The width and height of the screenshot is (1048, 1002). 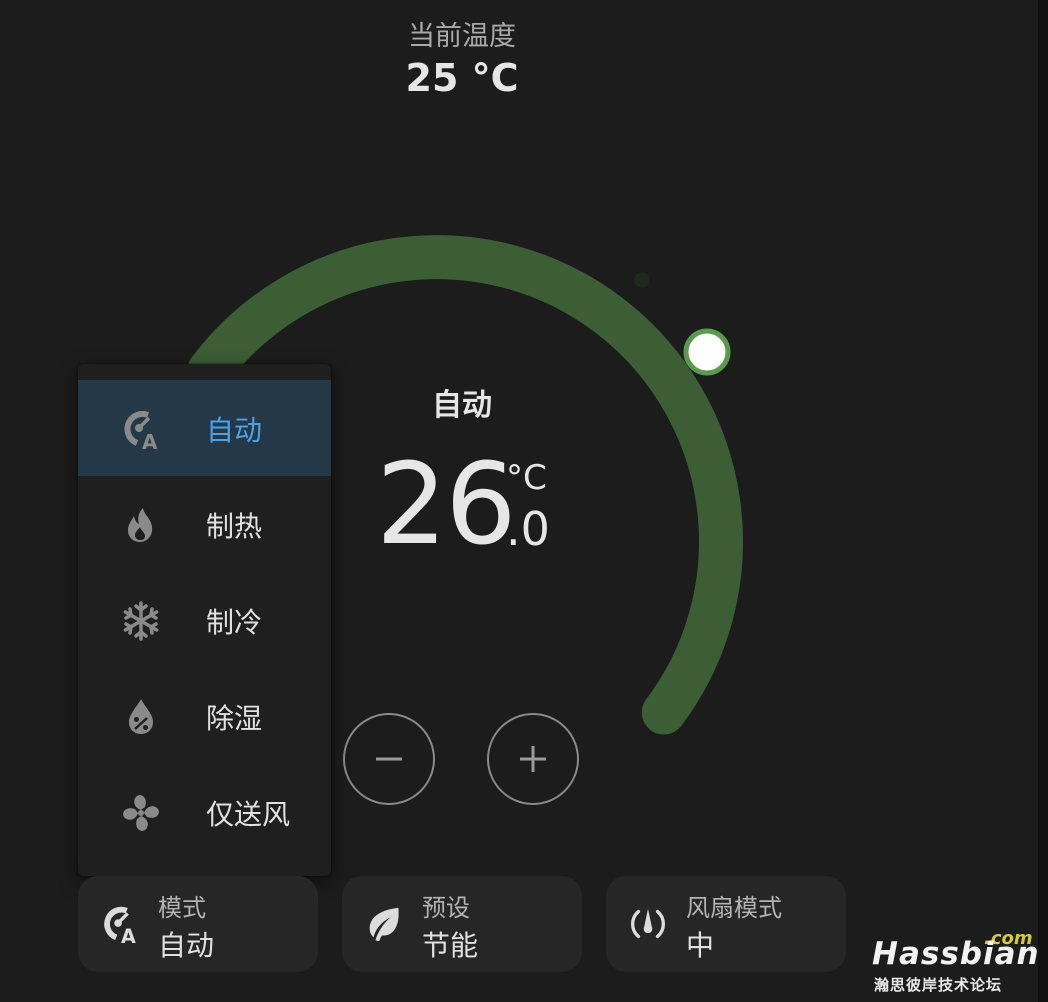 I want to click on hvac-mode-menu: A 自动 制热 制冷 除湿 仅送风, so click(x=204, y=620).